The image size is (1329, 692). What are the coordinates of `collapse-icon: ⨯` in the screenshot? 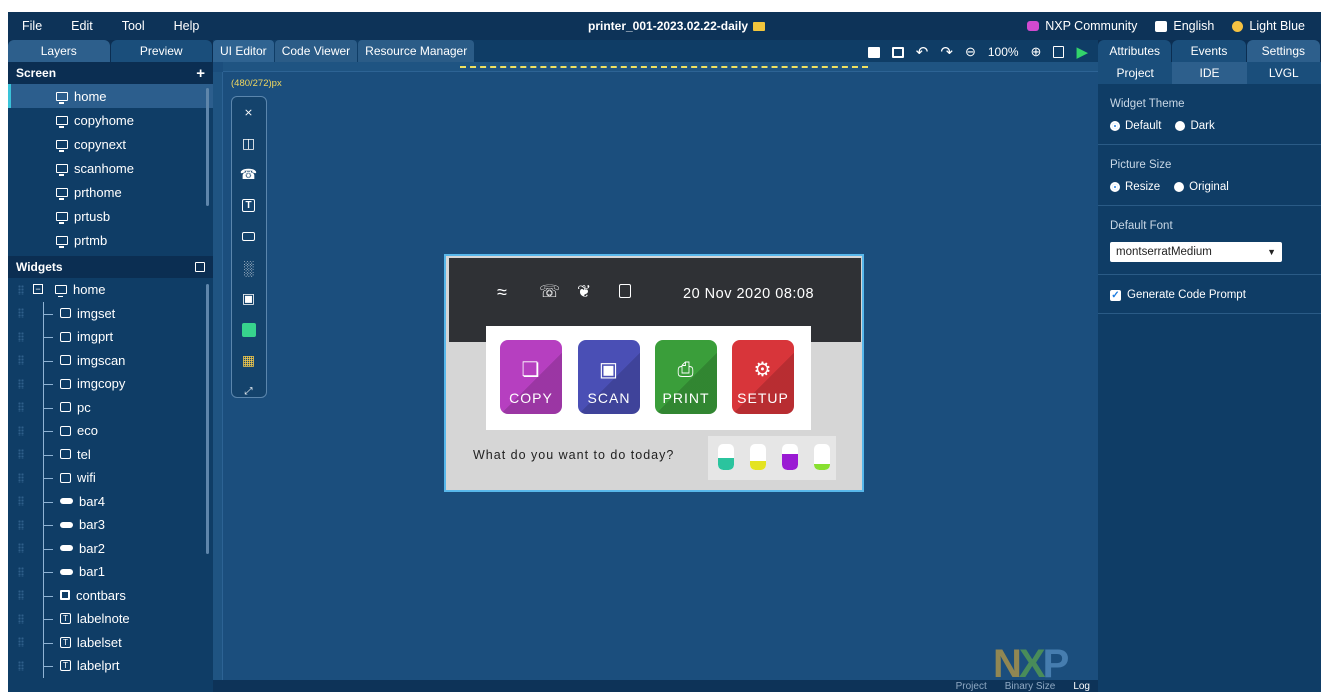 It's located at (248, 112).